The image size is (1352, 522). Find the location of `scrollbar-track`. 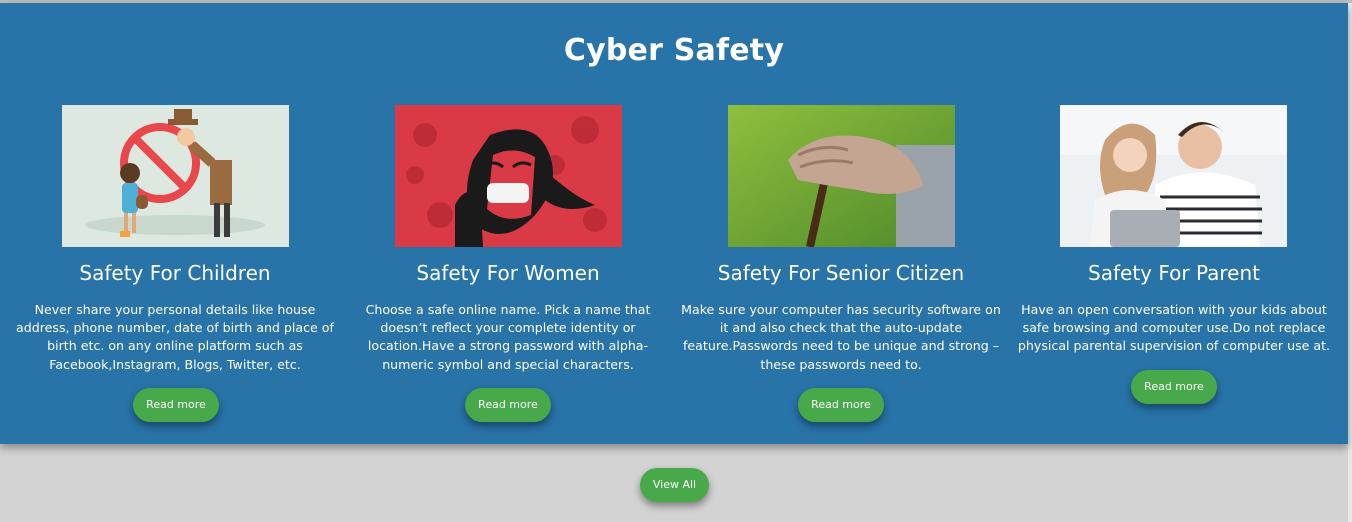

scrollbar-track is located at coordinates (1350, 262).